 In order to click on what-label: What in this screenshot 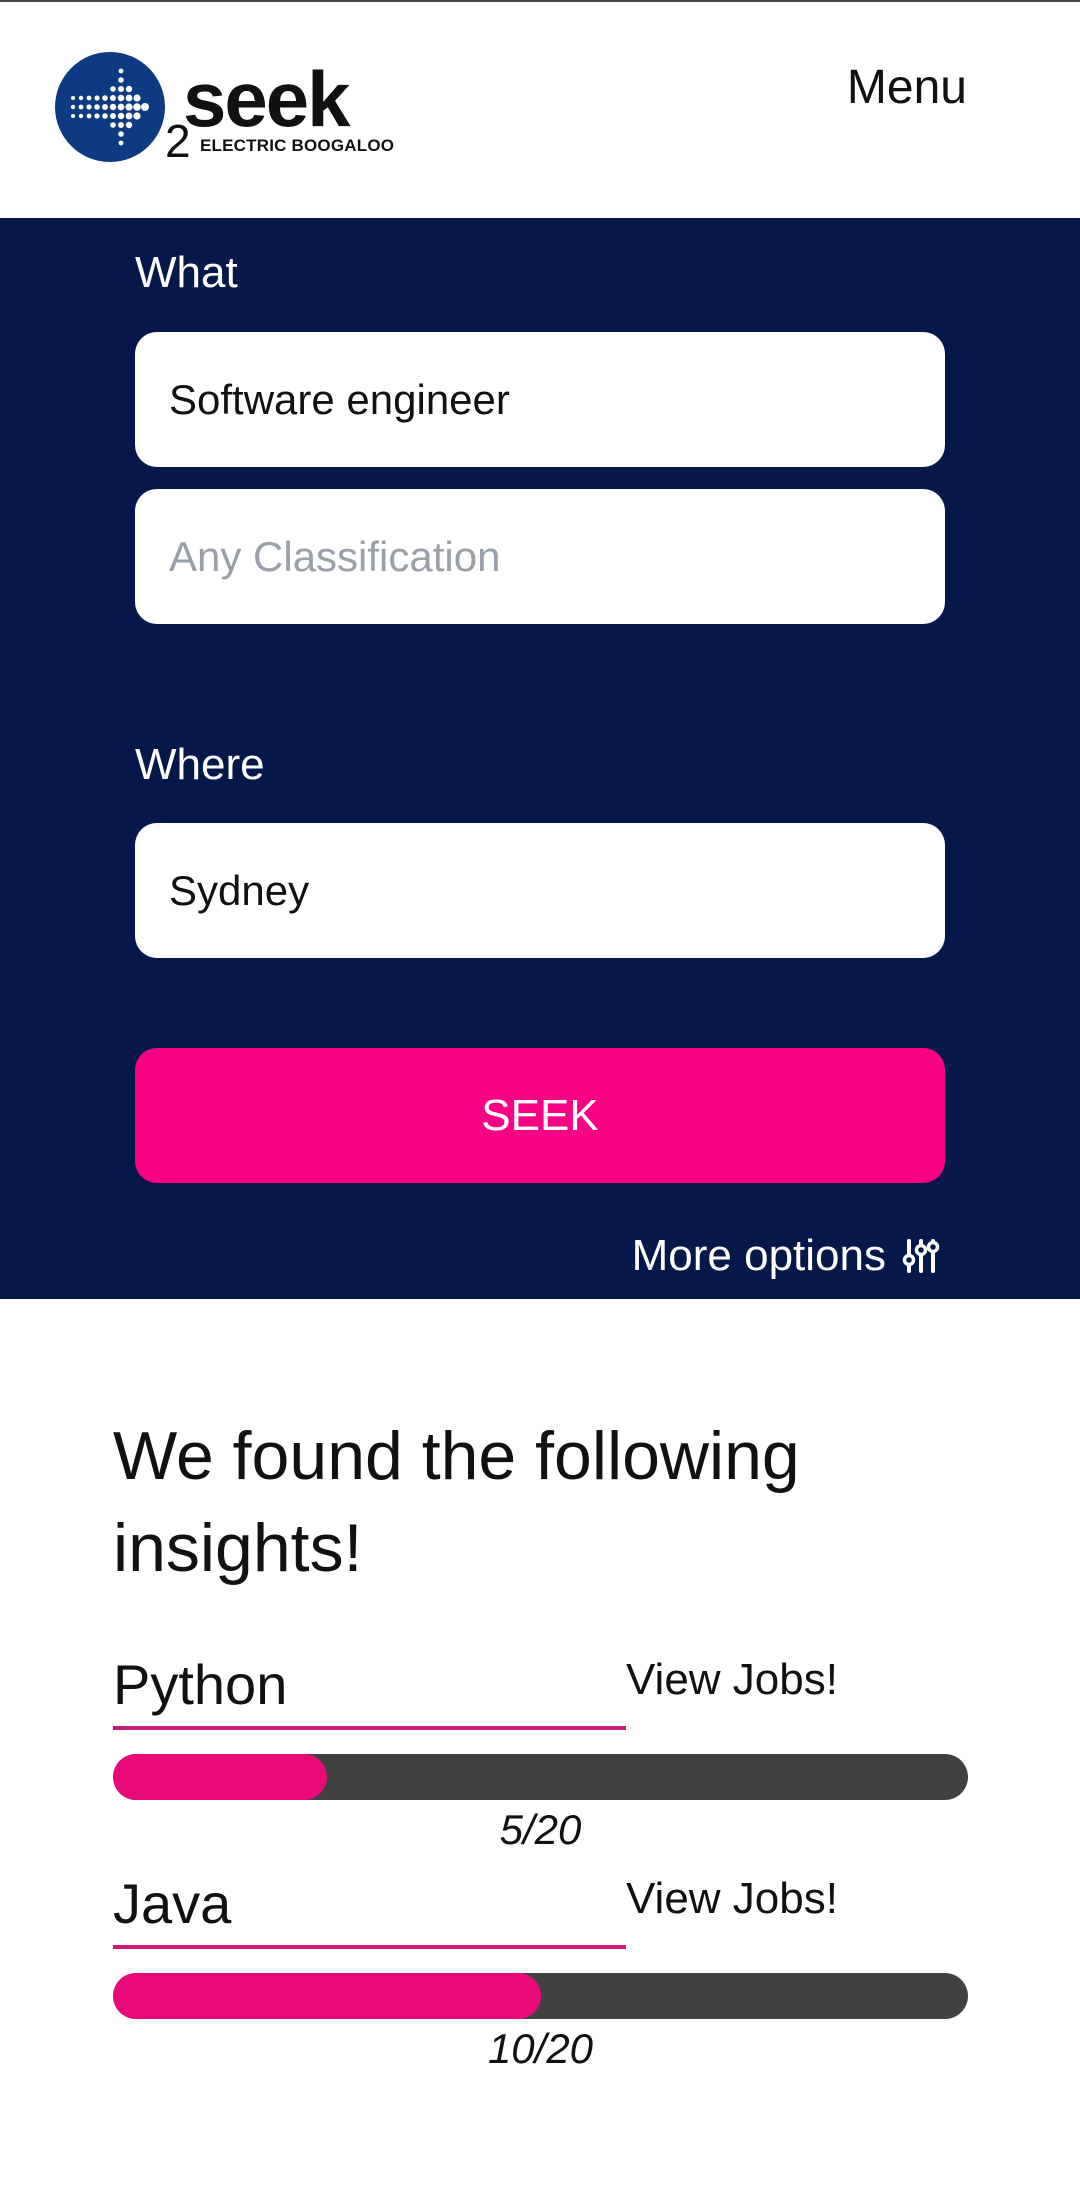, I will do `click(186, 272)`.